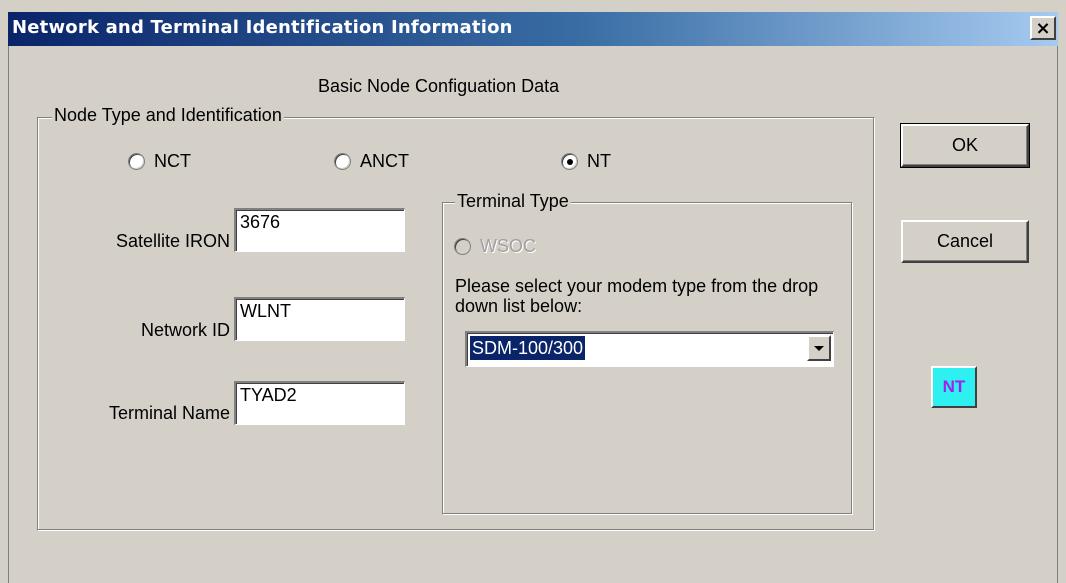  What do you see at coordinates (319, 319) in the screenshot?
I see `network-id-input: WLNT` at bounding box center [319, 319].